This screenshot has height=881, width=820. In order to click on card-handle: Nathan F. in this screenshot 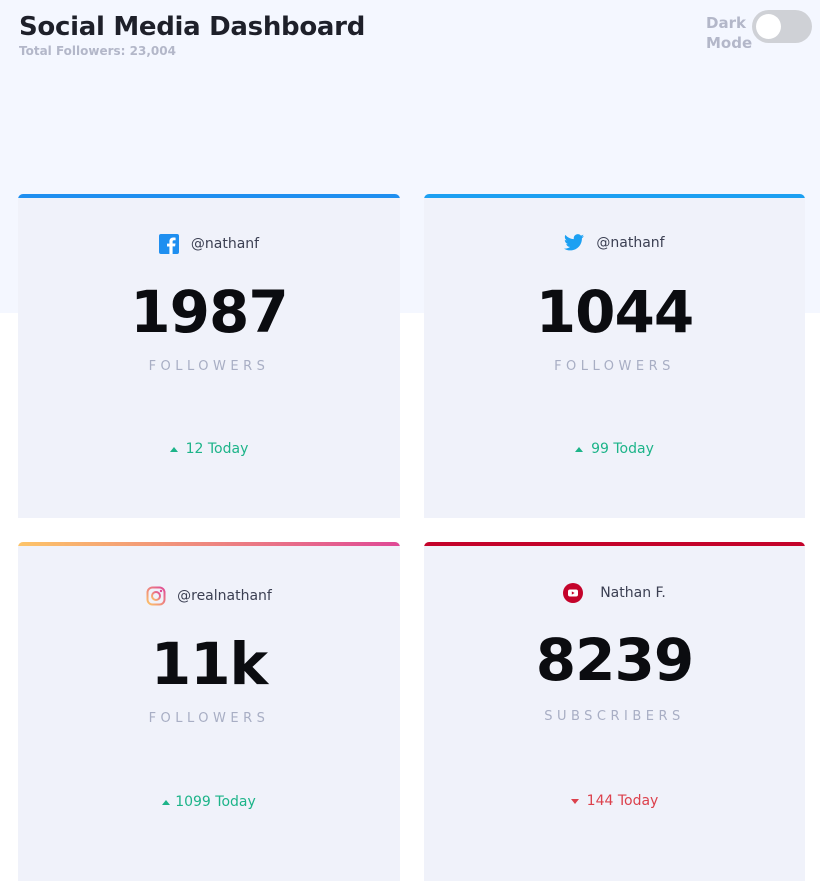, I will do `click(614, 593)`.